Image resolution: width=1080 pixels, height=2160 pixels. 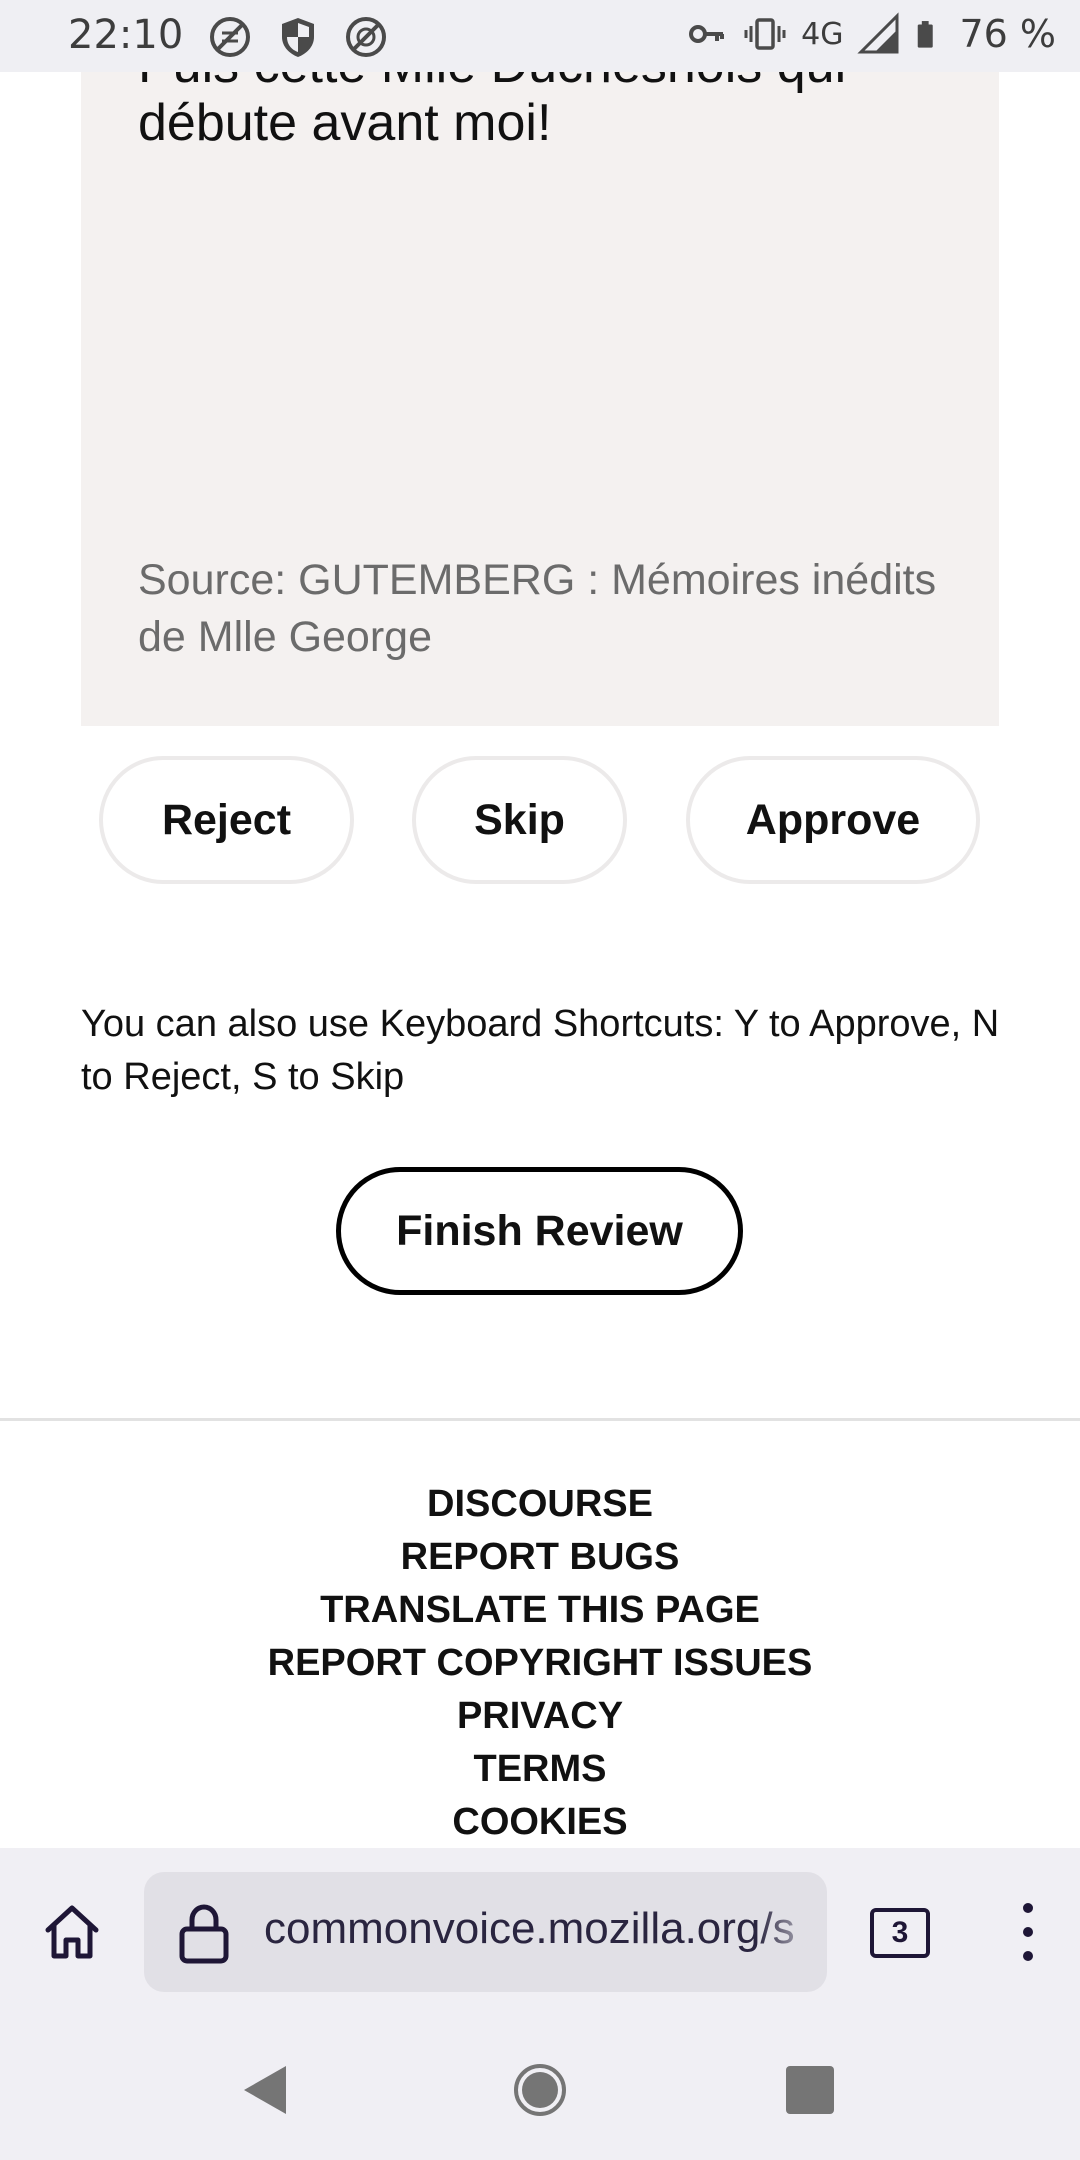 I want to click on shield-icon, so click(x=298, y=37).